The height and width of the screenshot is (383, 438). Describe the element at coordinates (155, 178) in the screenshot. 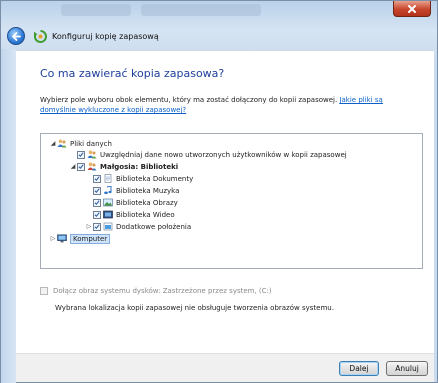

I see `tree-item-label: Biblioteka Dokumenty` at that location.